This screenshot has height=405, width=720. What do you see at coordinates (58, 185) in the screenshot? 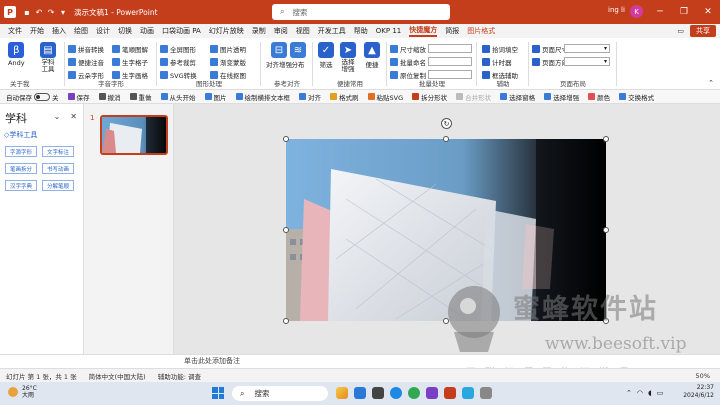
I see `stroke-order-button: 分解笔顺` at bounding box center [58, 185].